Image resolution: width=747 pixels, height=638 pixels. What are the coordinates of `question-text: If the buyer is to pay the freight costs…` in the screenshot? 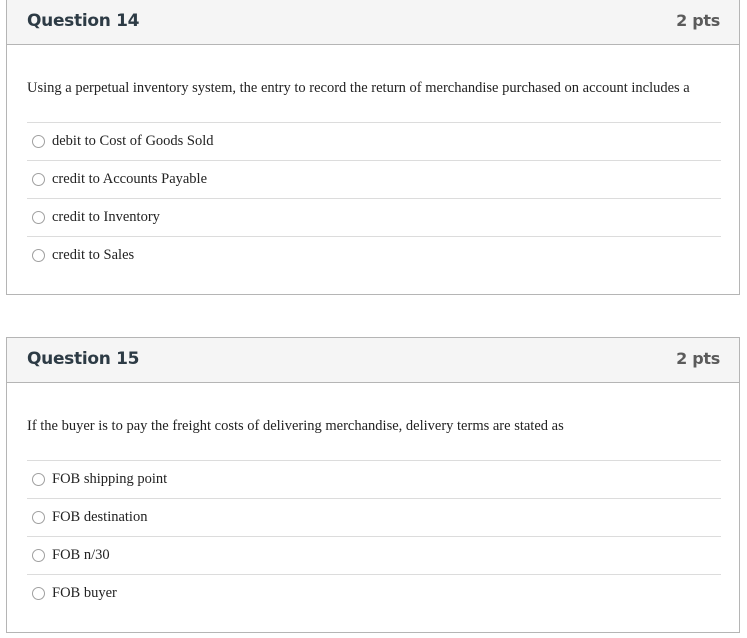 It's located at (295, 426).